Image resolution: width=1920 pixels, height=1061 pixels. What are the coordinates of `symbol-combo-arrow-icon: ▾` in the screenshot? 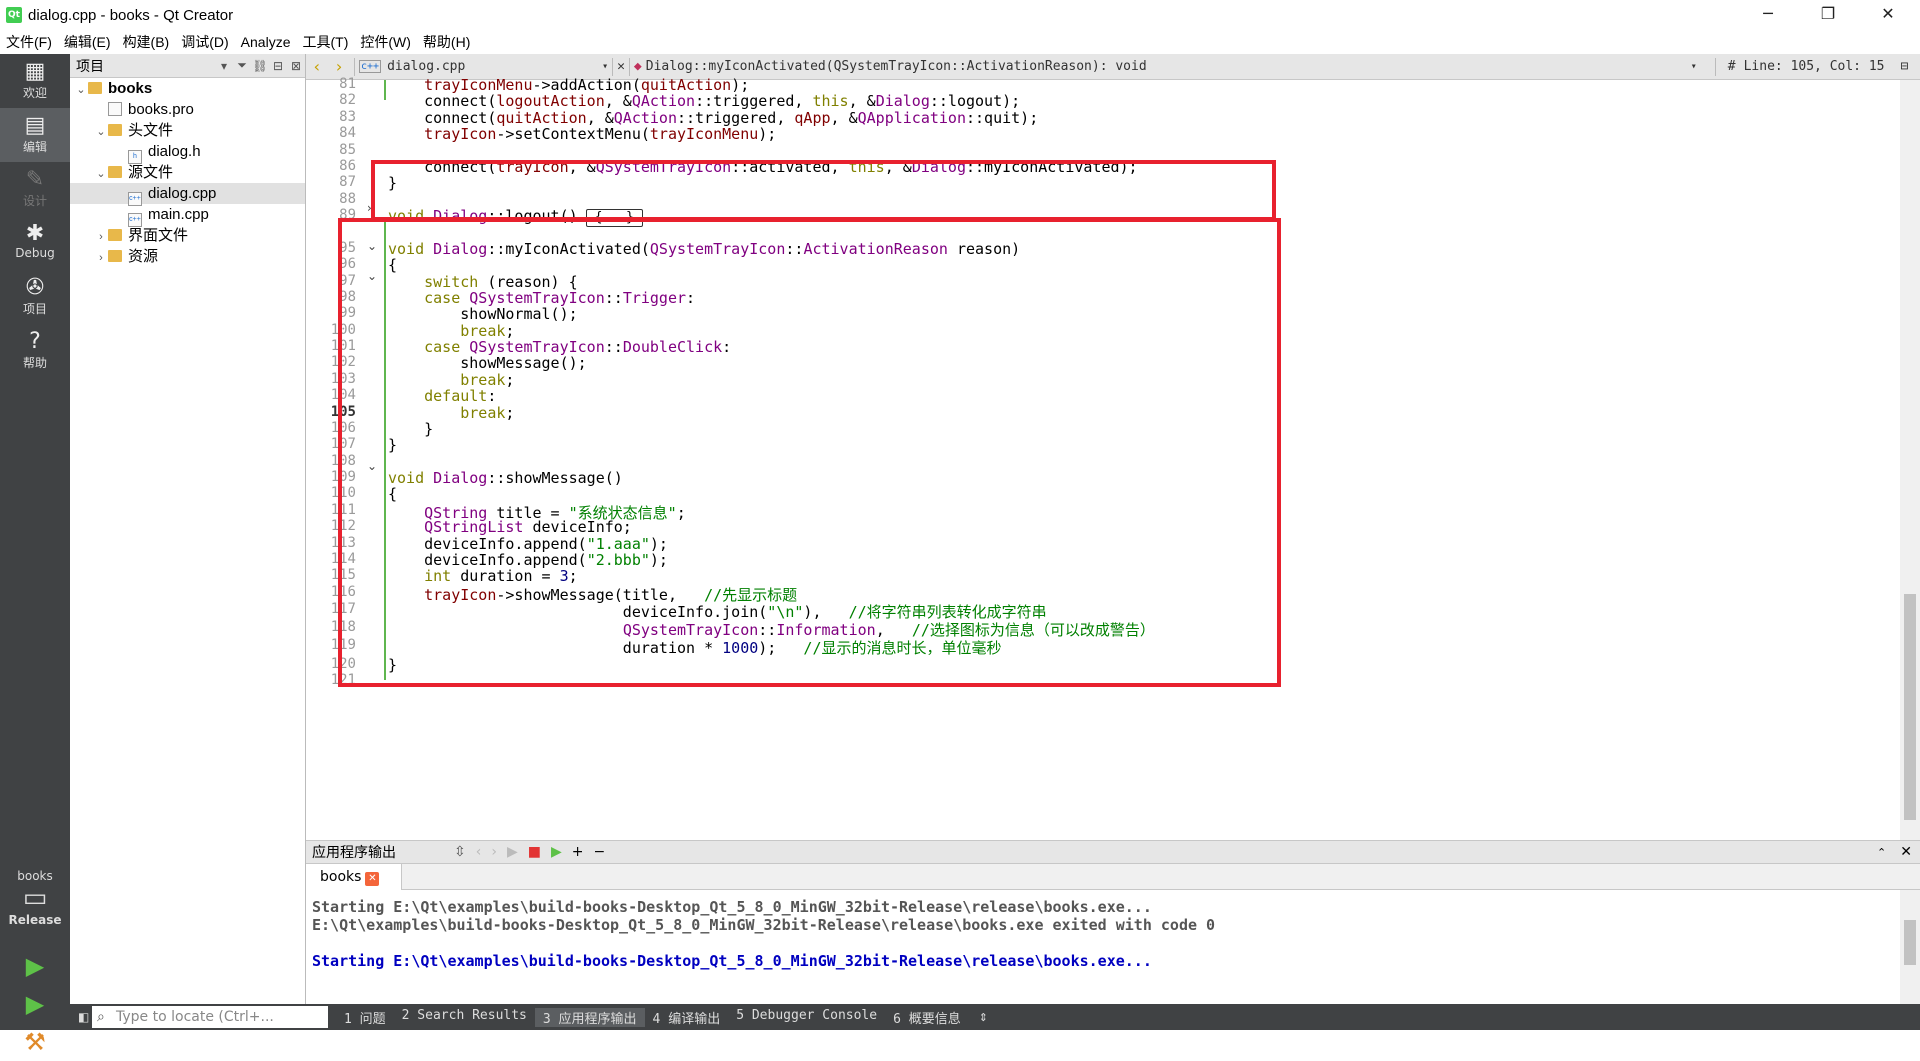 It's located at (1694, 66).